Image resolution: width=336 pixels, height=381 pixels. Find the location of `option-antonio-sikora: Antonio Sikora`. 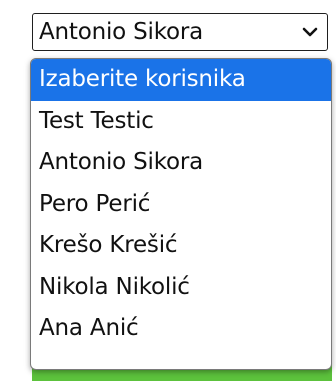

option-antonio-sikora: Antonio Sikora is located at coordinates (181, 163).